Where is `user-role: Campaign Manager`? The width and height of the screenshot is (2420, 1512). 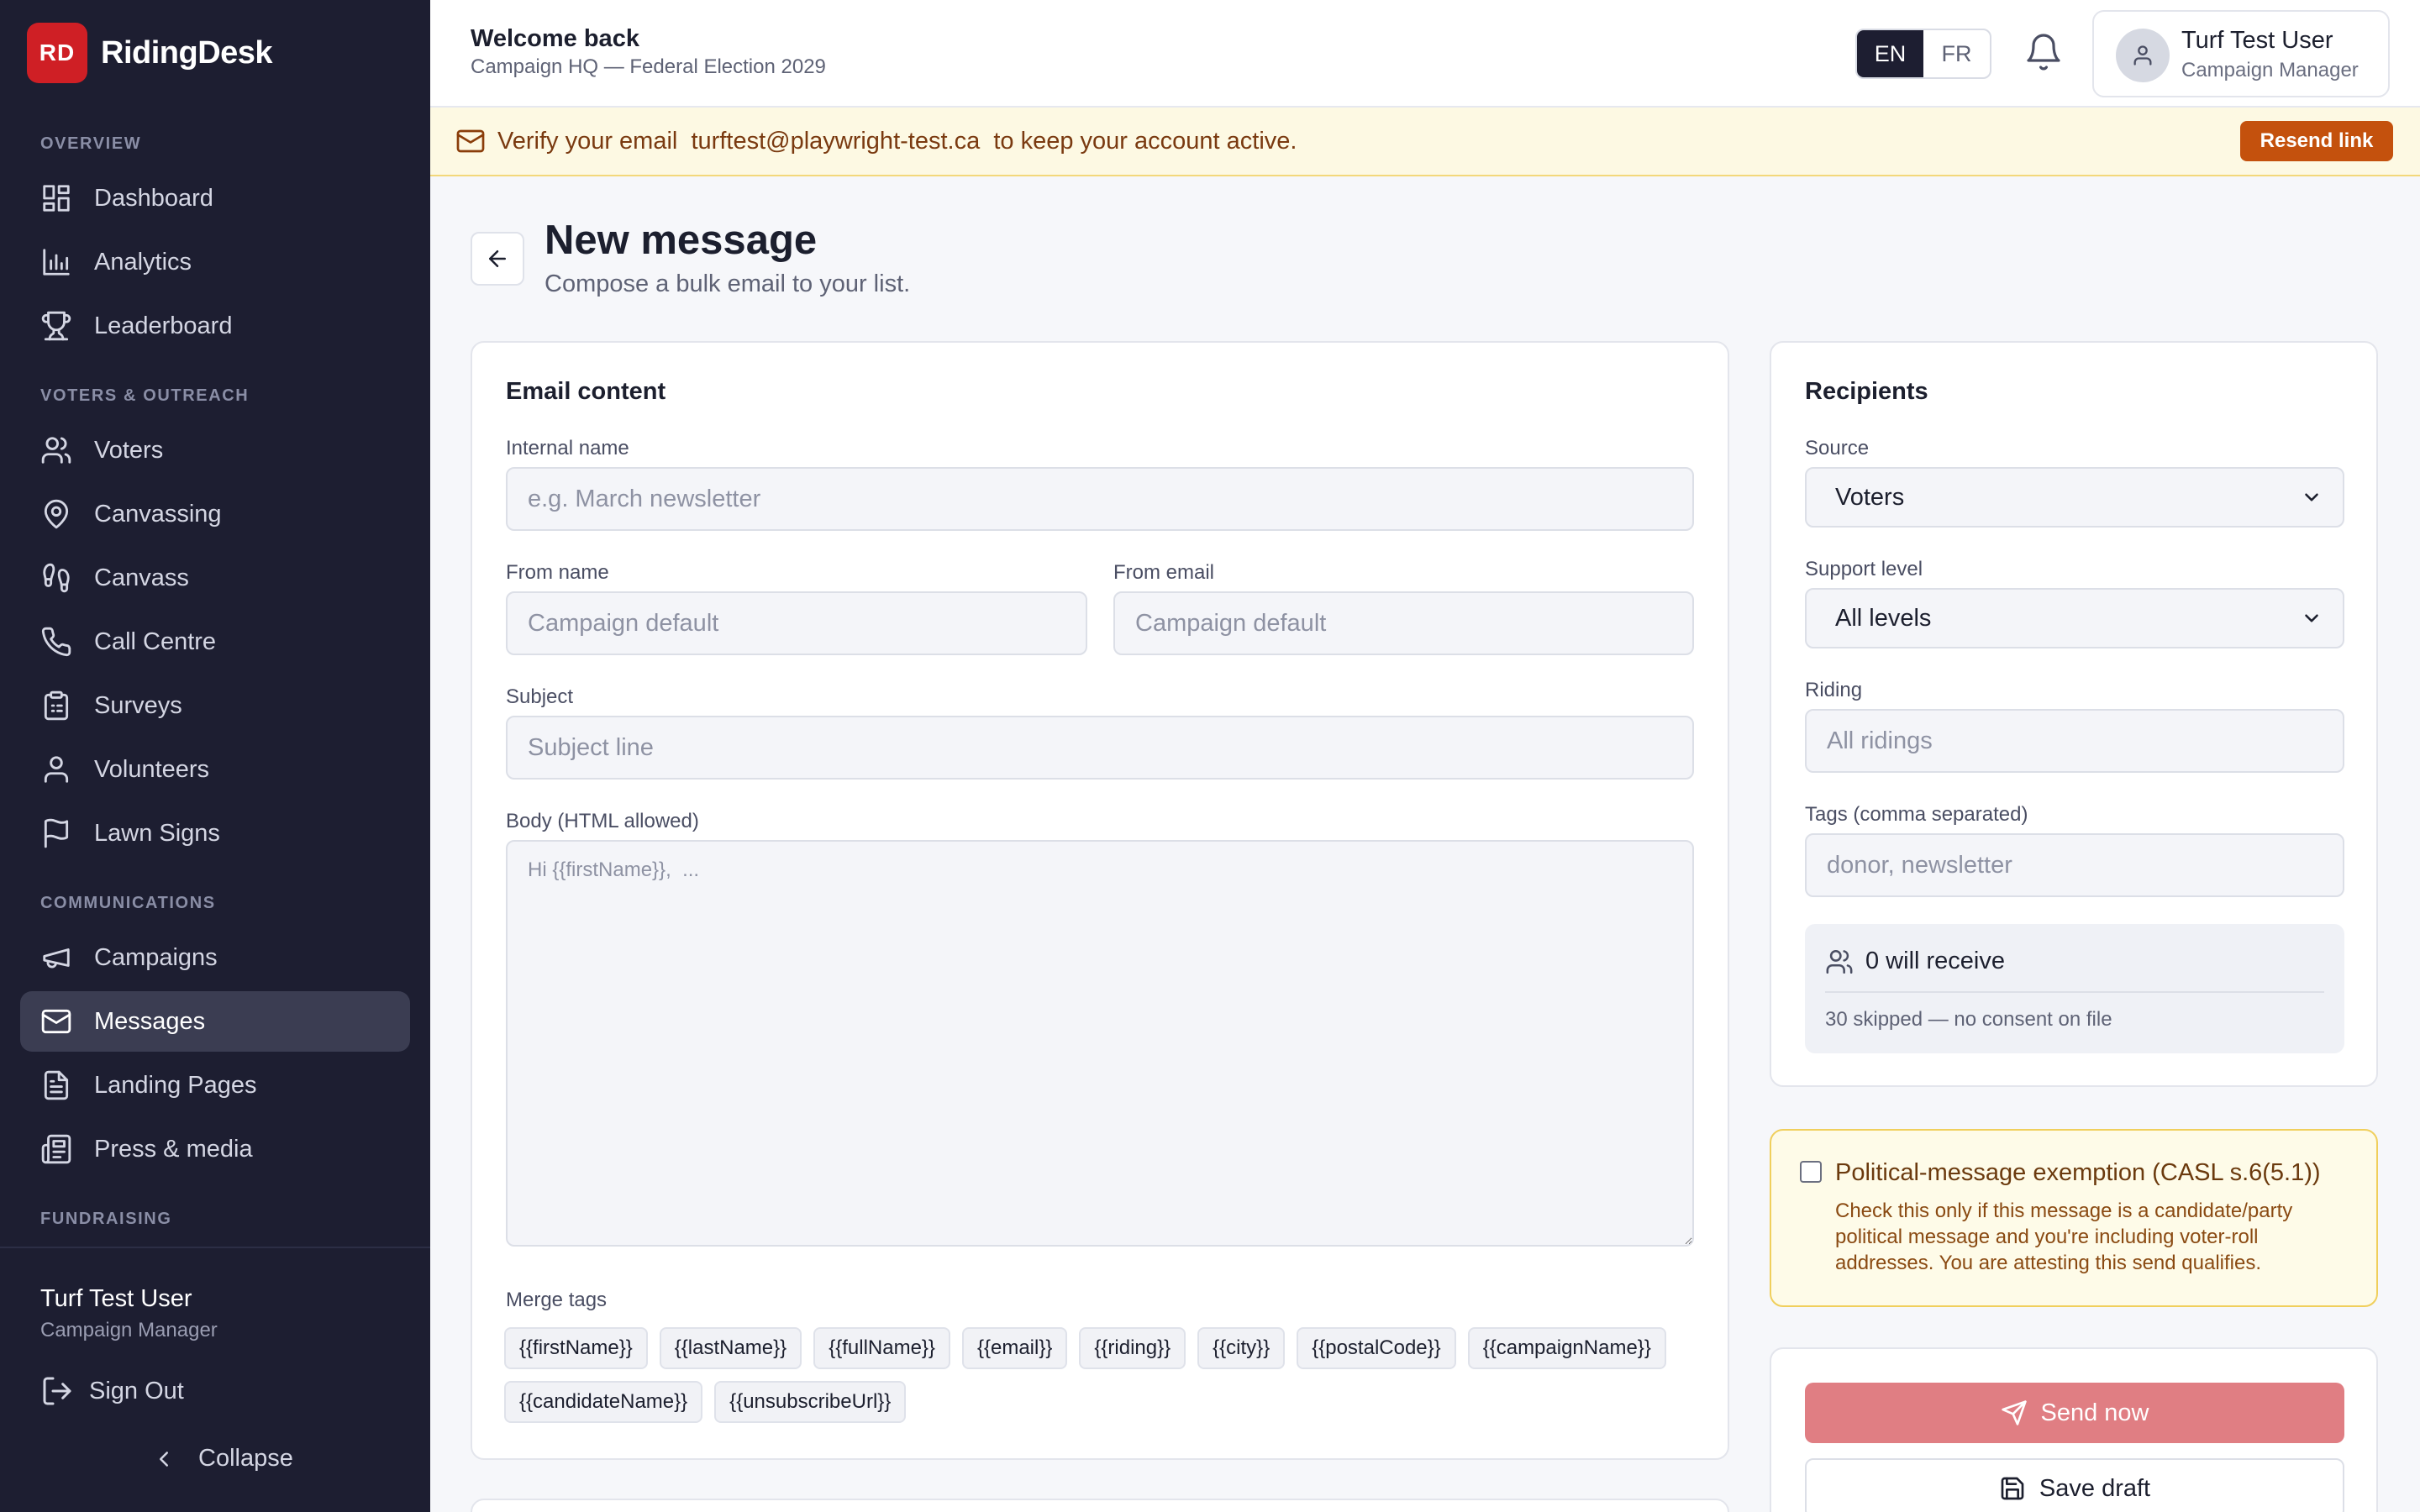 user-role: Campaign Manager is located at coordinates (2270, 70).